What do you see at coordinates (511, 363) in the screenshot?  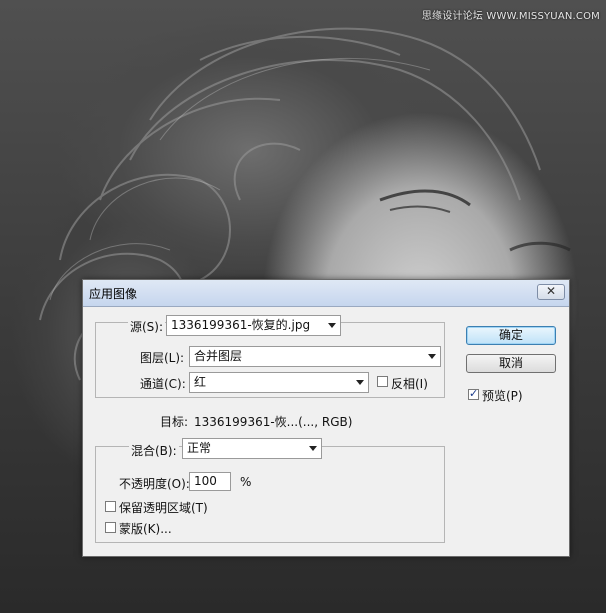 I see `cancel-button: 取消` at bounding box center [511, 363].